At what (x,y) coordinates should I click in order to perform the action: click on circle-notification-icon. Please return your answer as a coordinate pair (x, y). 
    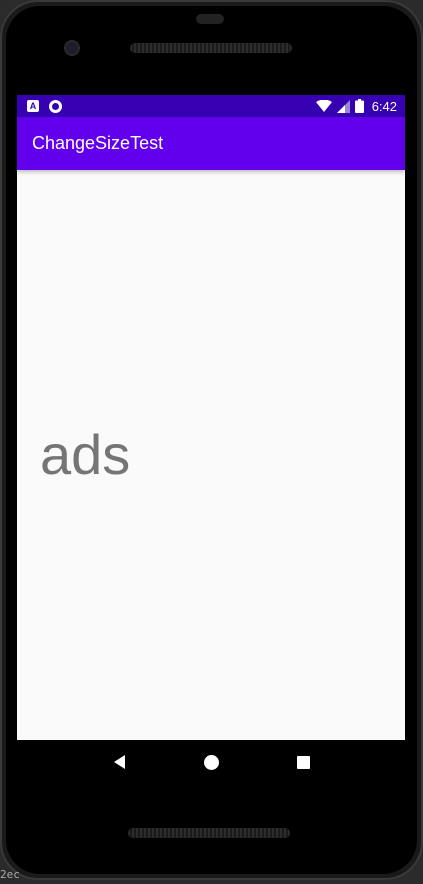
    Looking at the image, I should click on (55, 106).